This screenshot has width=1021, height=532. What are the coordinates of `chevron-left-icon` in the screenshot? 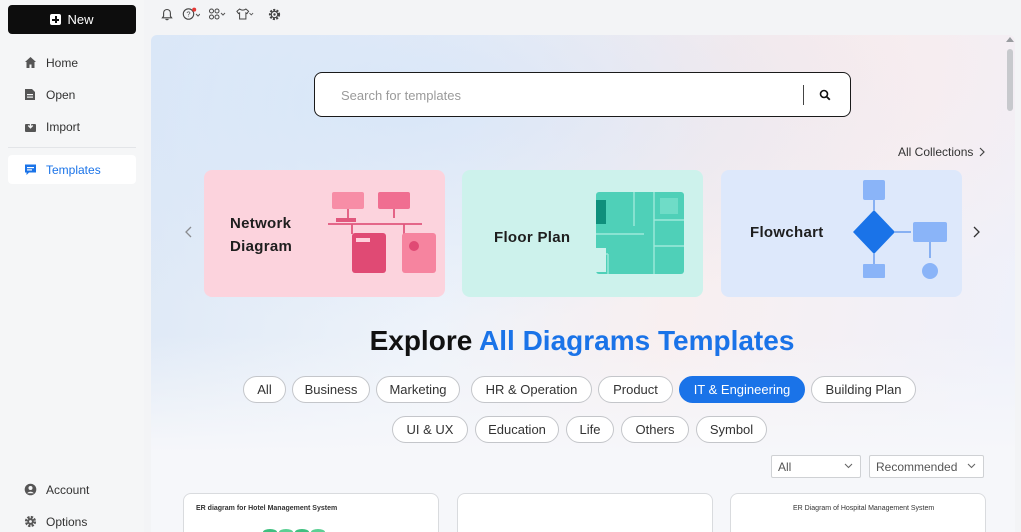 It's located at (187, 232).